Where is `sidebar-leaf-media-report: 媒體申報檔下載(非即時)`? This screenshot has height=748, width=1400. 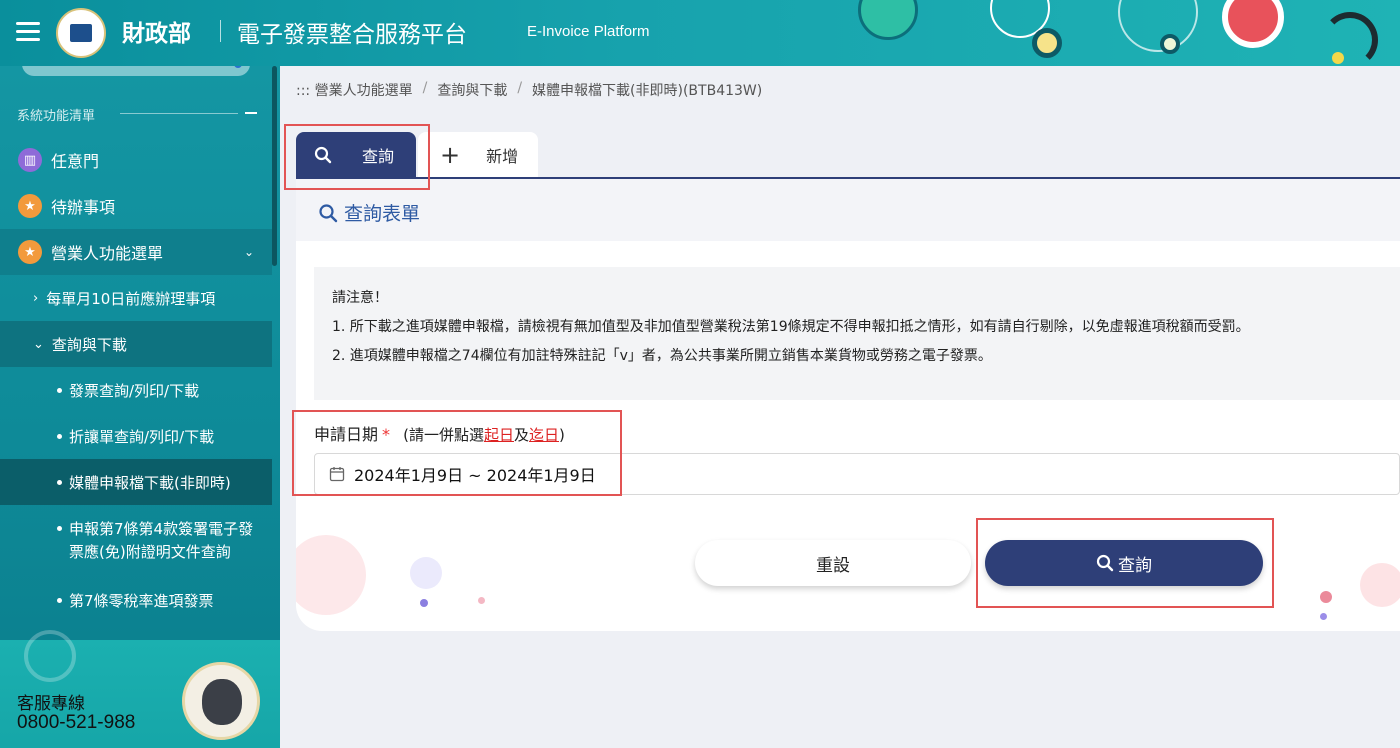
sidebar-leaf-media-report: 媒體申報檔下載(非即時) is located at coordinates (136, 482).